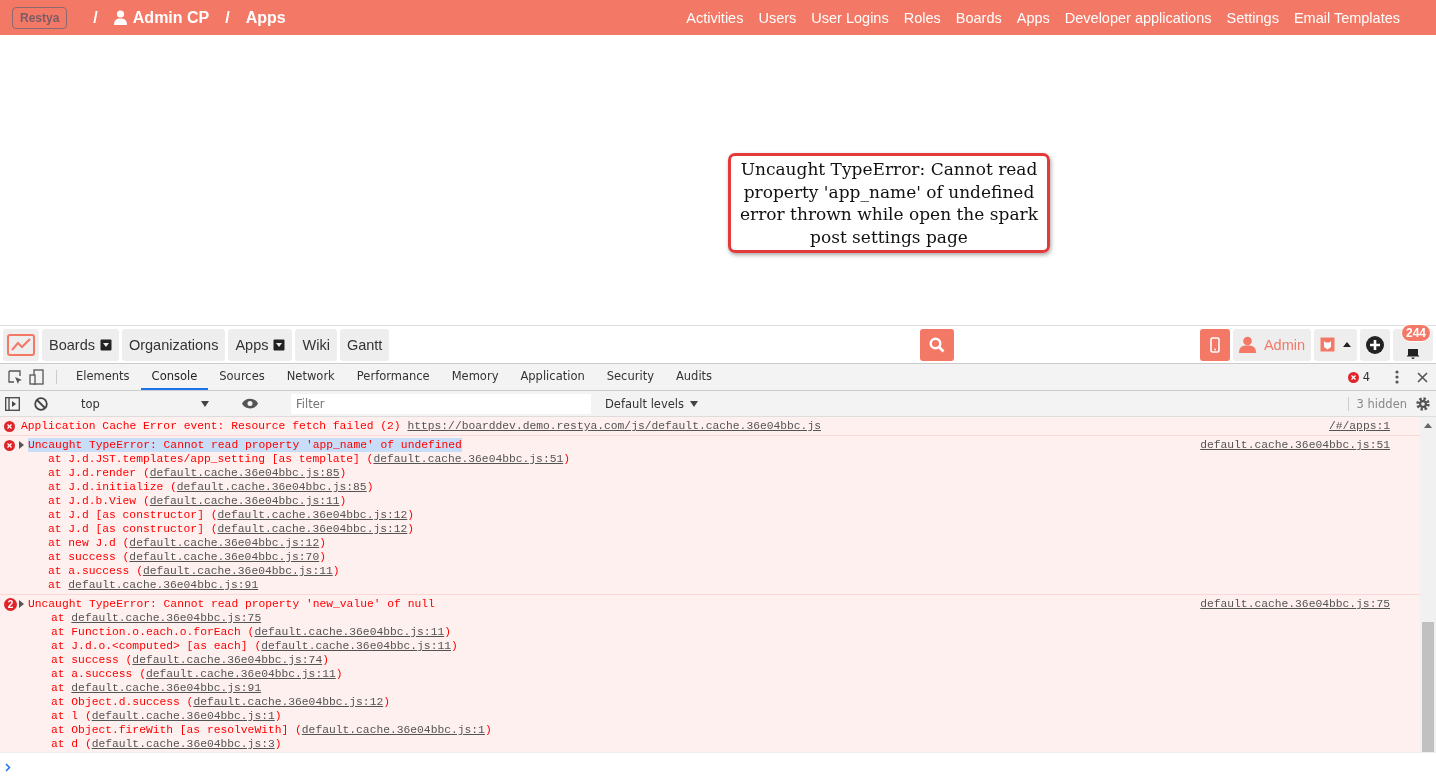  What do you see at coordinates (224, 557) in the screenshot?
I see `source-link: default.cache.36e04bbc.js:70` at bounding box center [224, 557].